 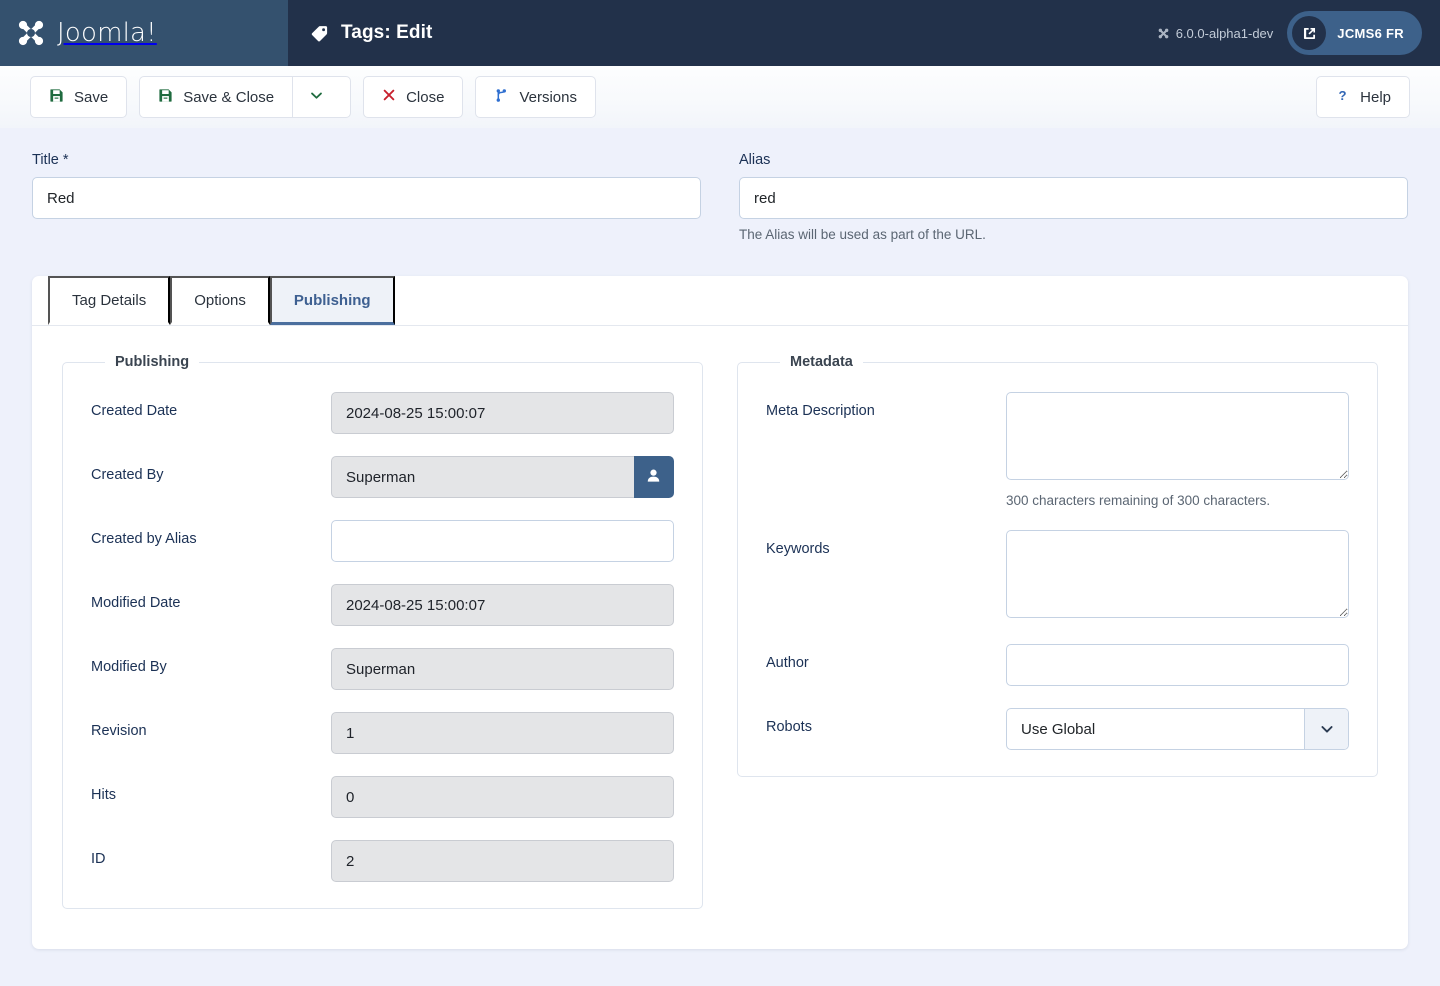 I want to click on hits-label: Hits, so click(x=103, y=795).